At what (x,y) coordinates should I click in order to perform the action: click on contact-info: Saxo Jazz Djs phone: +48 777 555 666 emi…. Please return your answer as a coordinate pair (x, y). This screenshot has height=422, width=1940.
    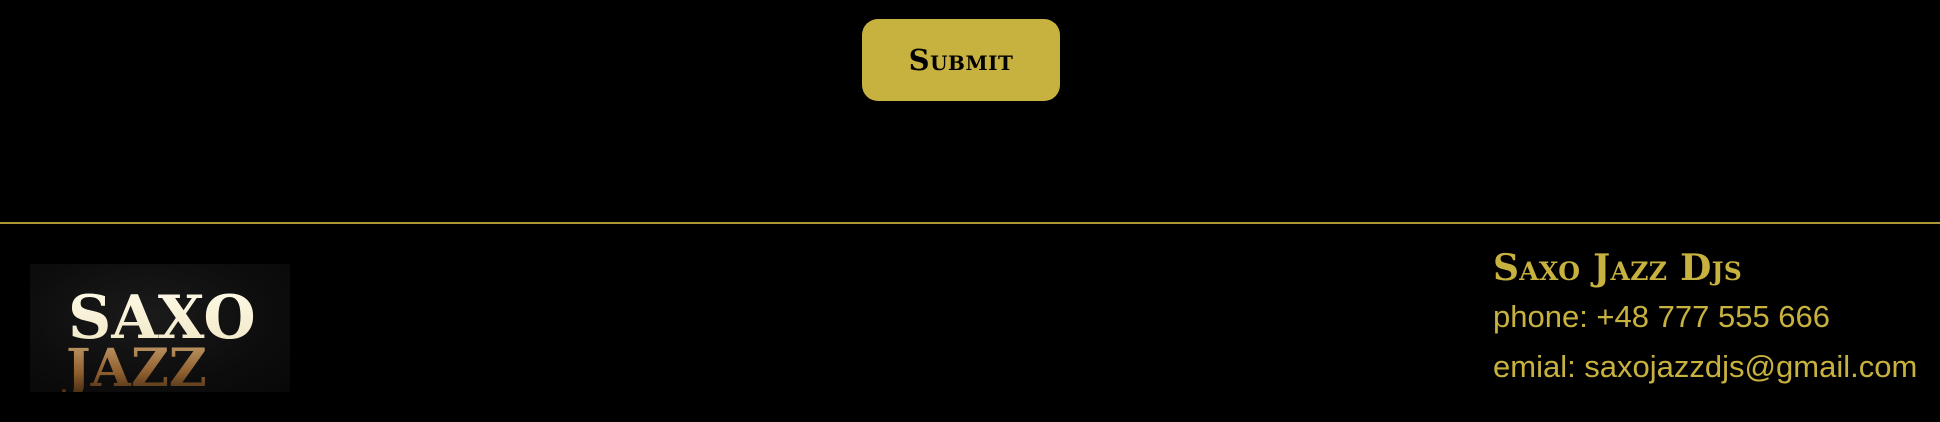
    Looking at the image, I should click on (1715, 318).